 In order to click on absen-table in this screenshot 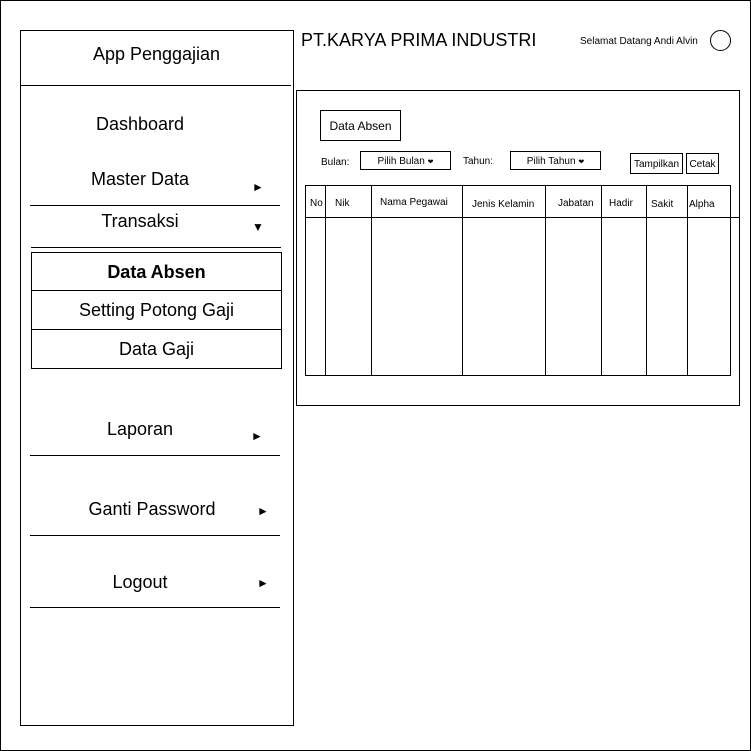, I will do `click(518, 280)`.